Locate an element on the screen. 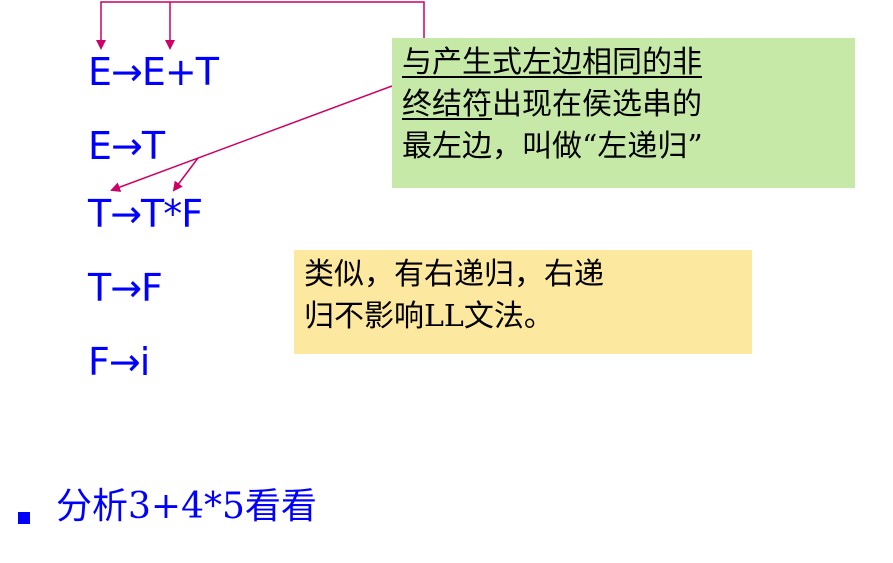  production-f-i: F→i is located at coordinates (119, 362).